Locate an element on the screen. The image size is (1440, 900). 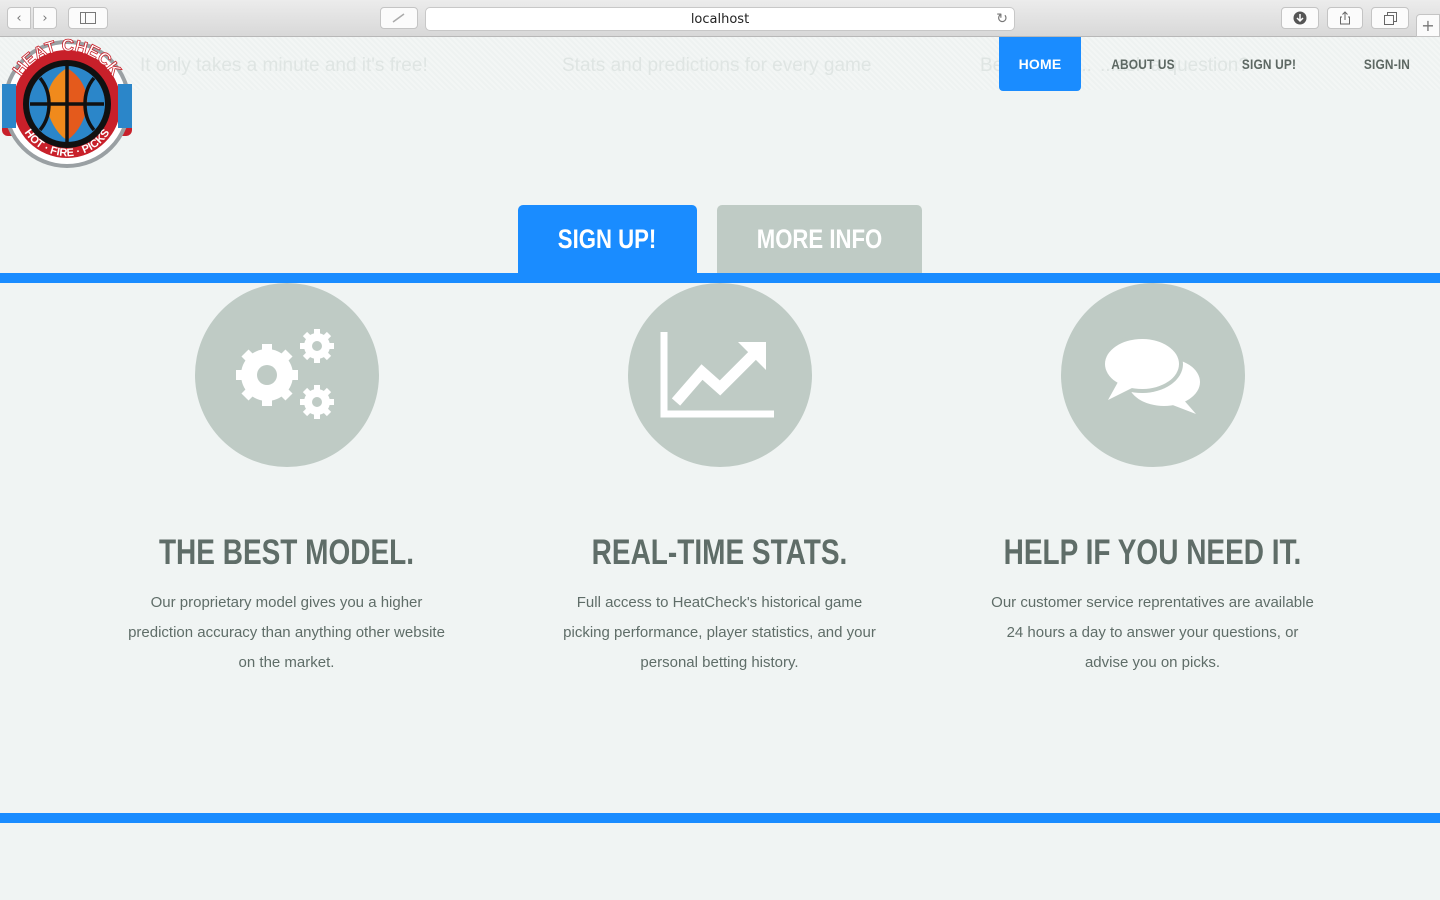
nav-about-us: ABOUT US is located at coordinates (1143, 64).